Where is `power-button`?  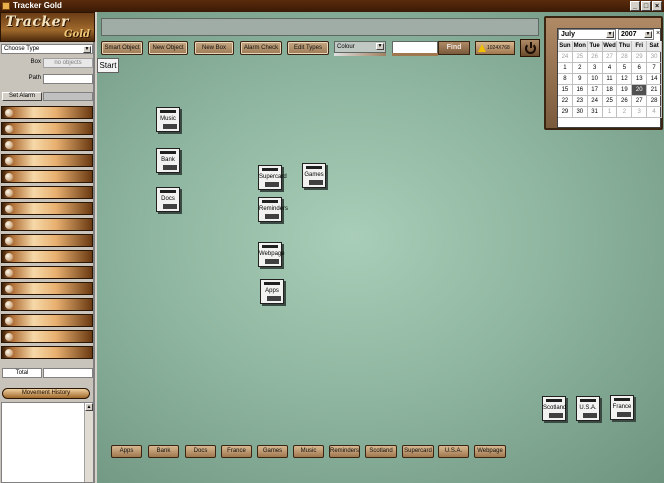 power-button is located at coordinates (530, 48).